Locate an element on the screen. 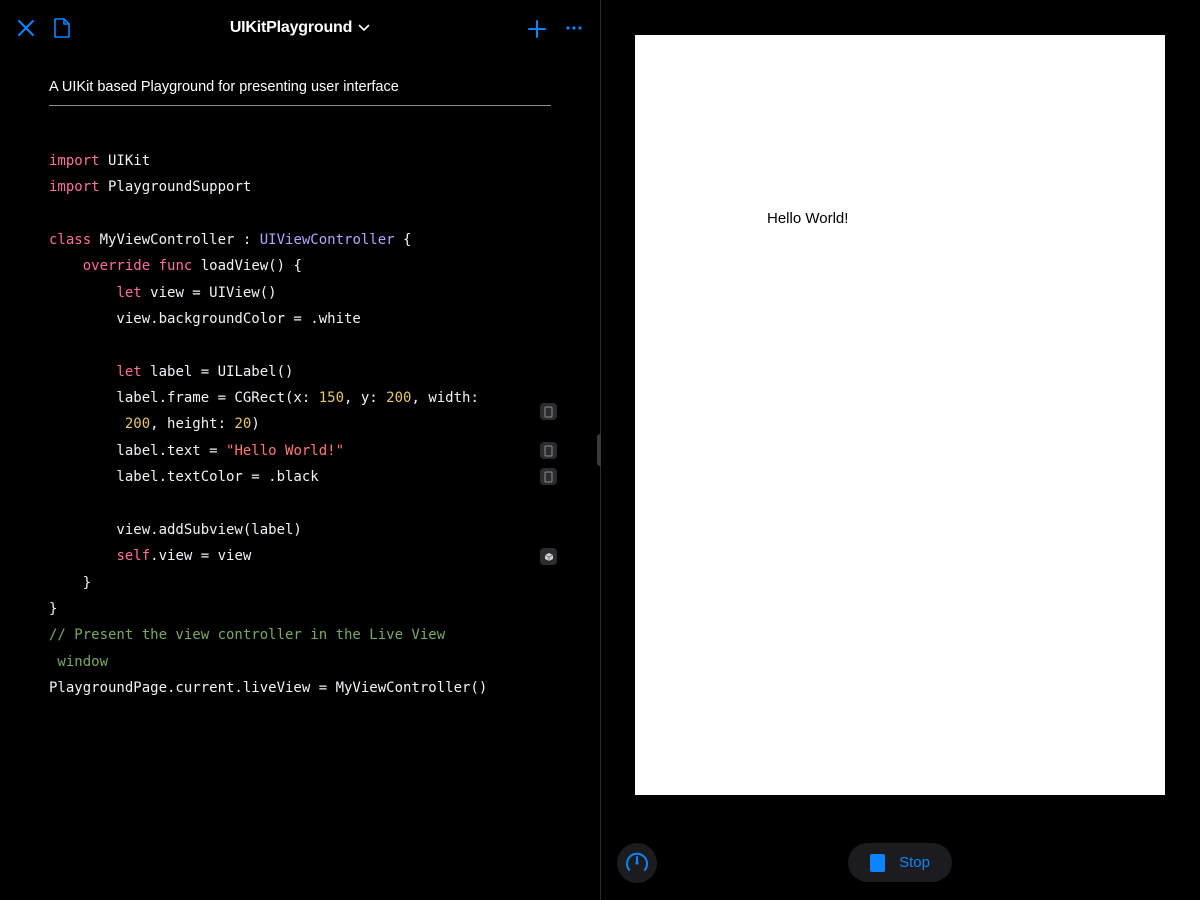 Image resolution: width=1200 pixels, height=900 pixels. chevron-down-icon is located at coordinates (364, 27).